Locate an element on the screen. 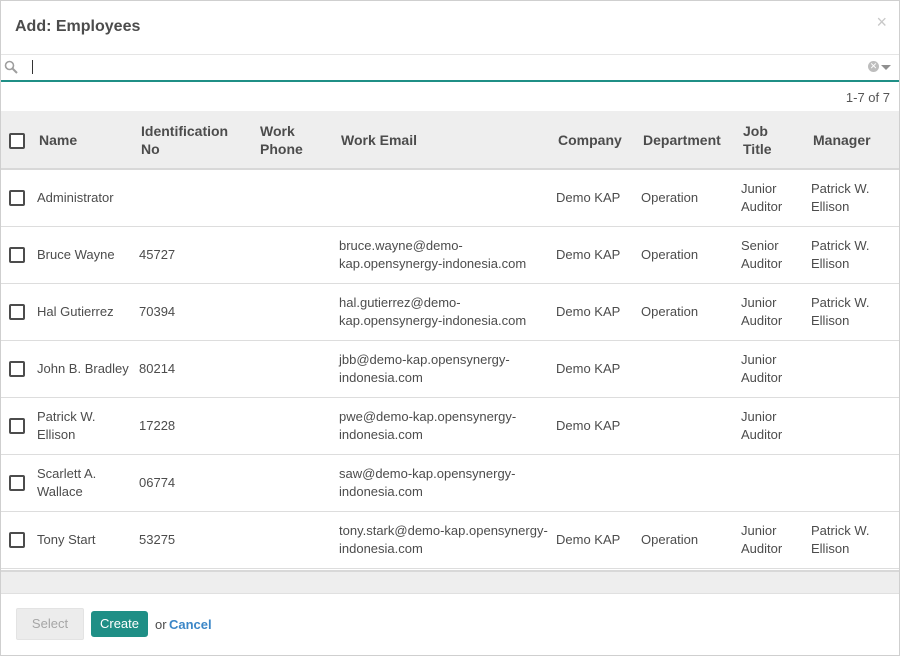  column-header-company: Company is located at coordinates (594, 140).